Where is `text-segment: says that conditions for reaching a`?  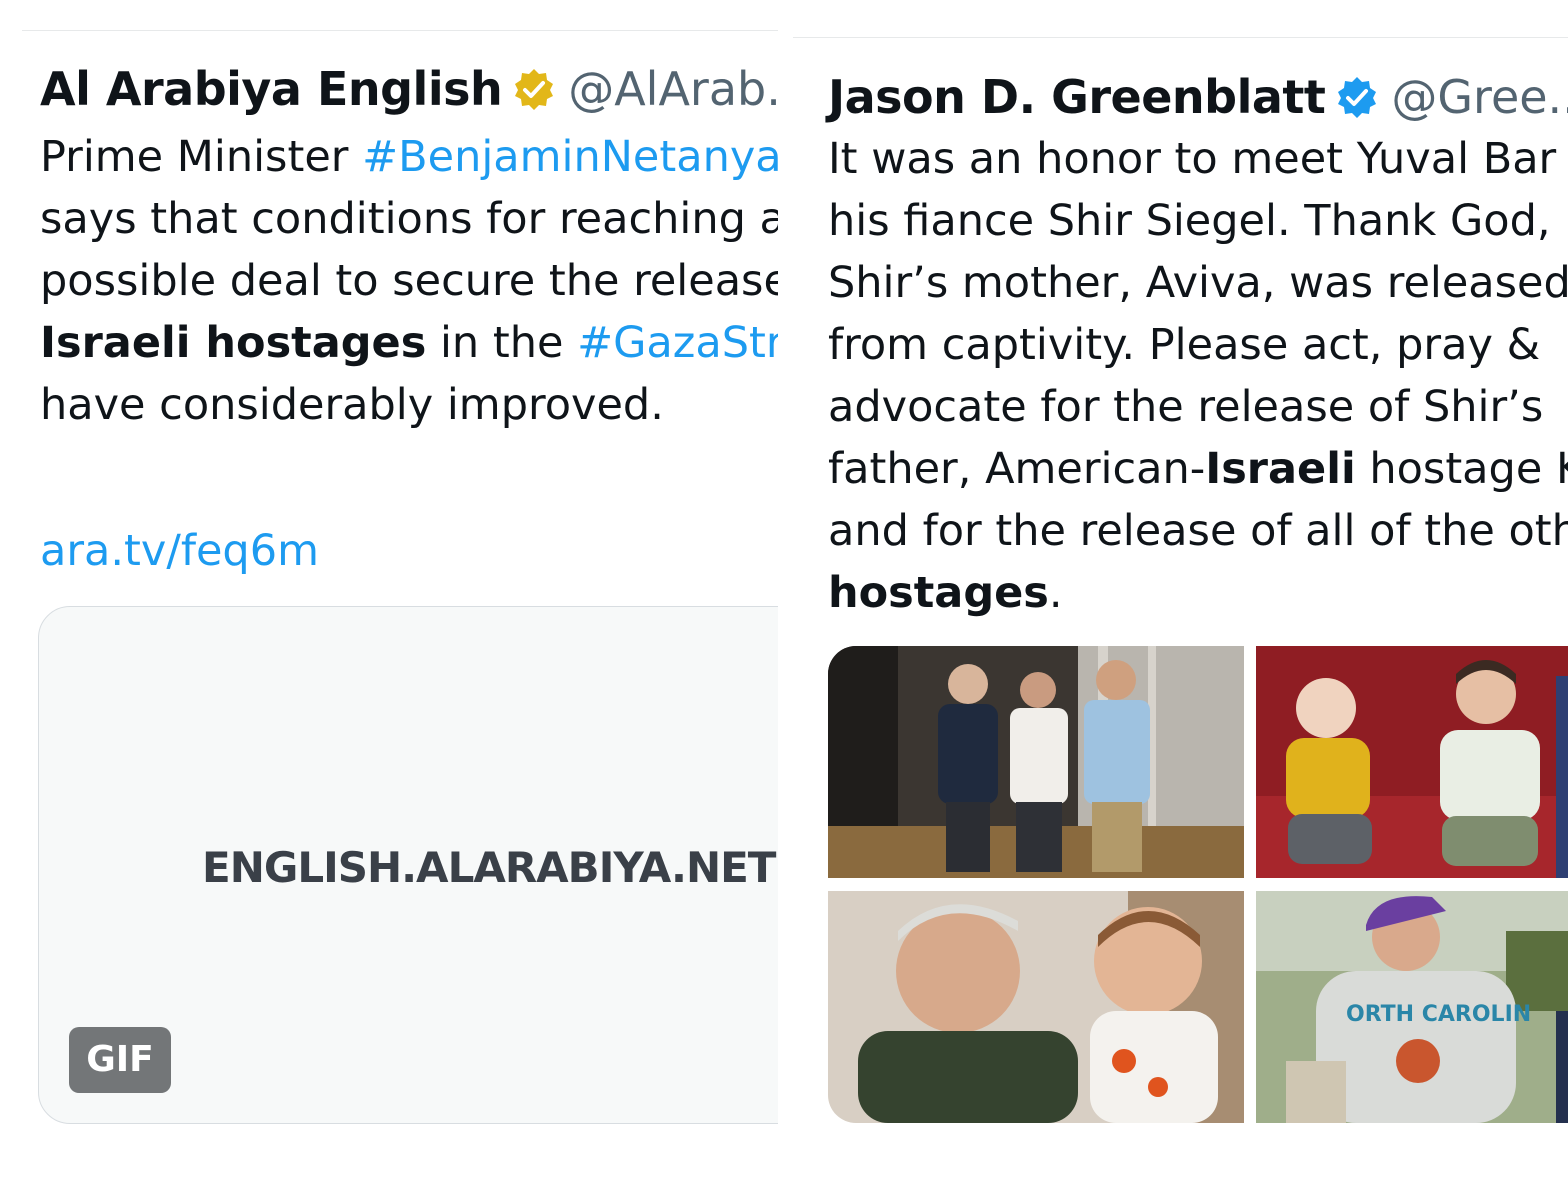 text-segment: says that conditions for reaching a is located at coordinates (409, 219).